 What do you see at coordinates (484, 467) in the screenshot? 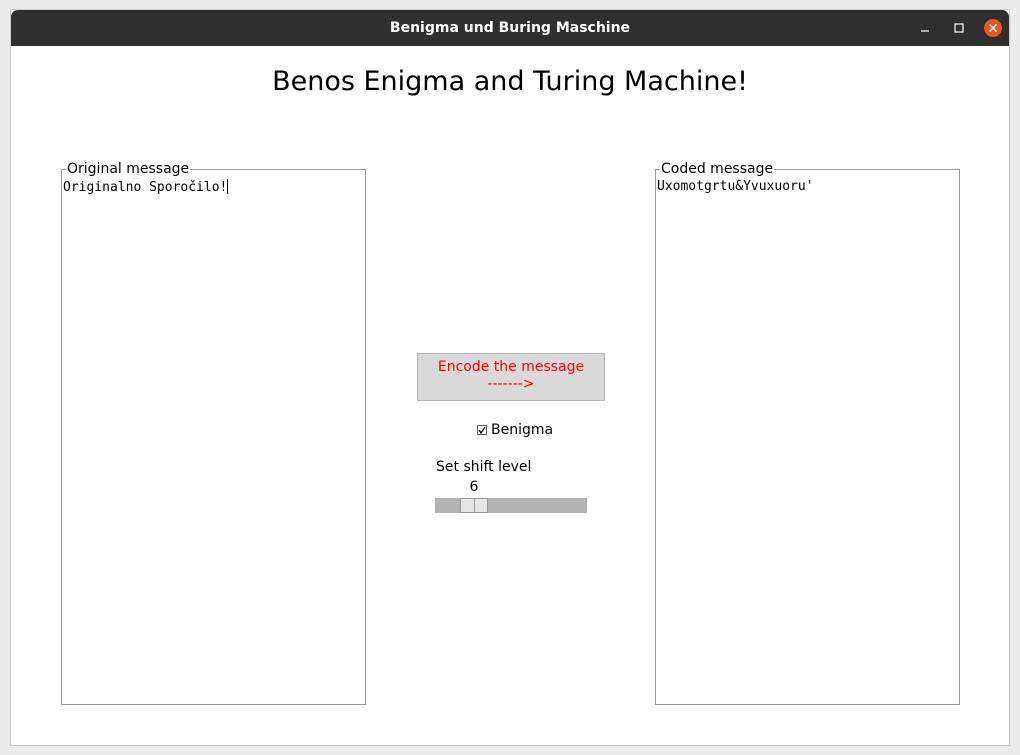
I see `shift-level-label: Set shift level` at bounding box center [484, 467].